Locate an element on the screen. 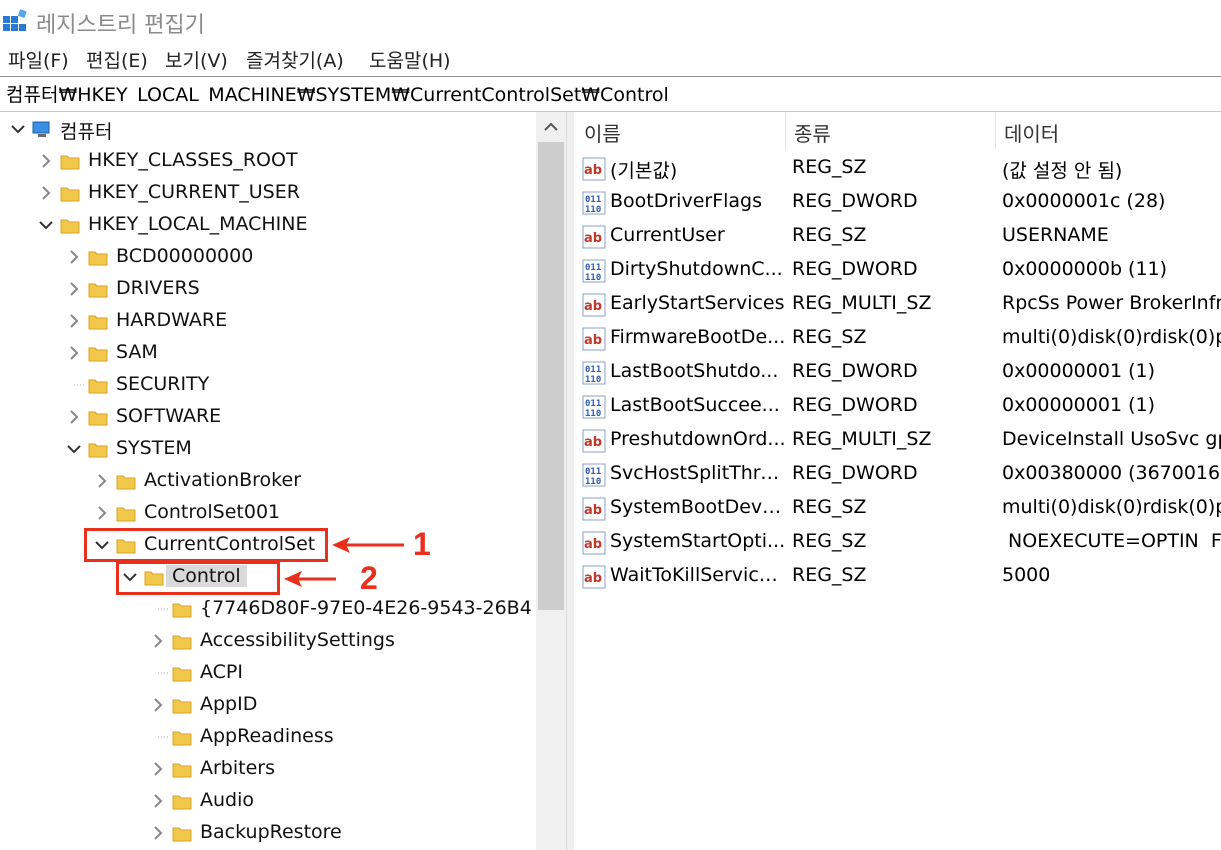 The width and height of the screenshot is (1221, 850). column-header-name: 이름 is located at coordinates (681, 131).